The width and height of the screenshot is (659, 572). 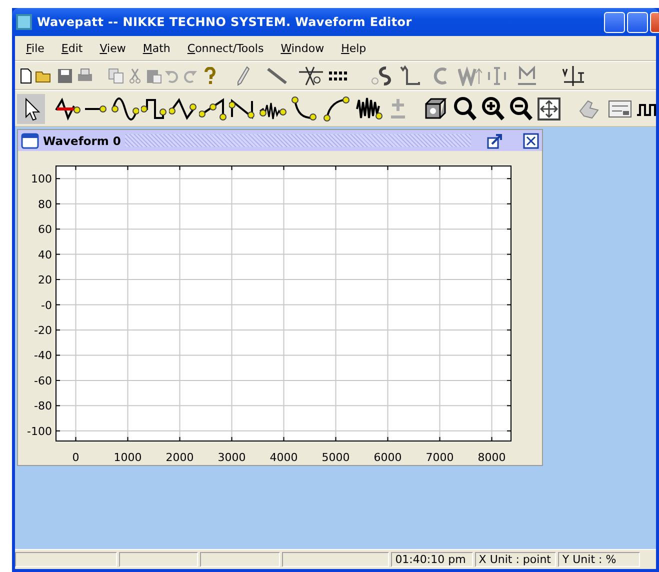 I want to click on help-icon, so click(x=210, y=75).